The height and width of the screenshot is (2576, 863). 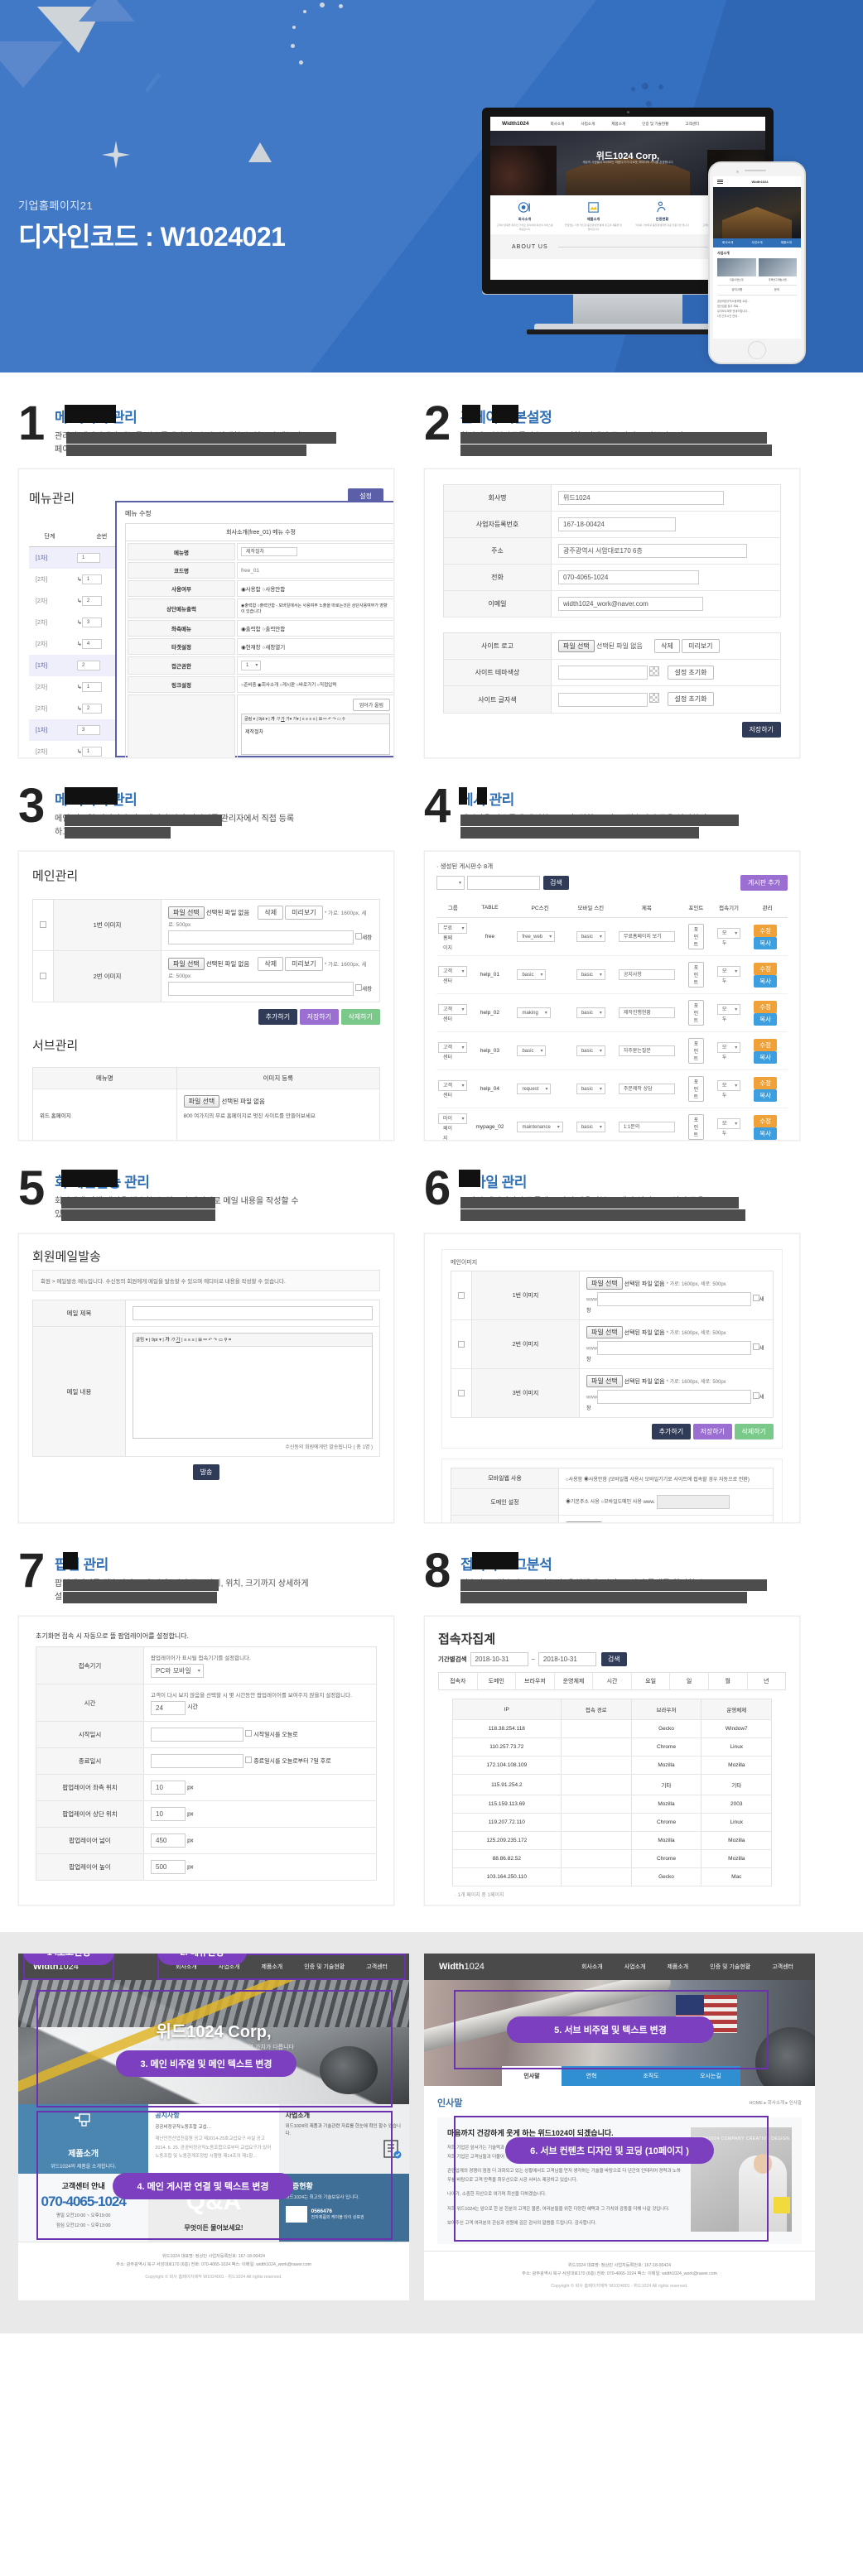 What do you see at coordinates (168, 1708) in the screenshot?
I see `hours-input: 24` at bounding box center [168, 1708].